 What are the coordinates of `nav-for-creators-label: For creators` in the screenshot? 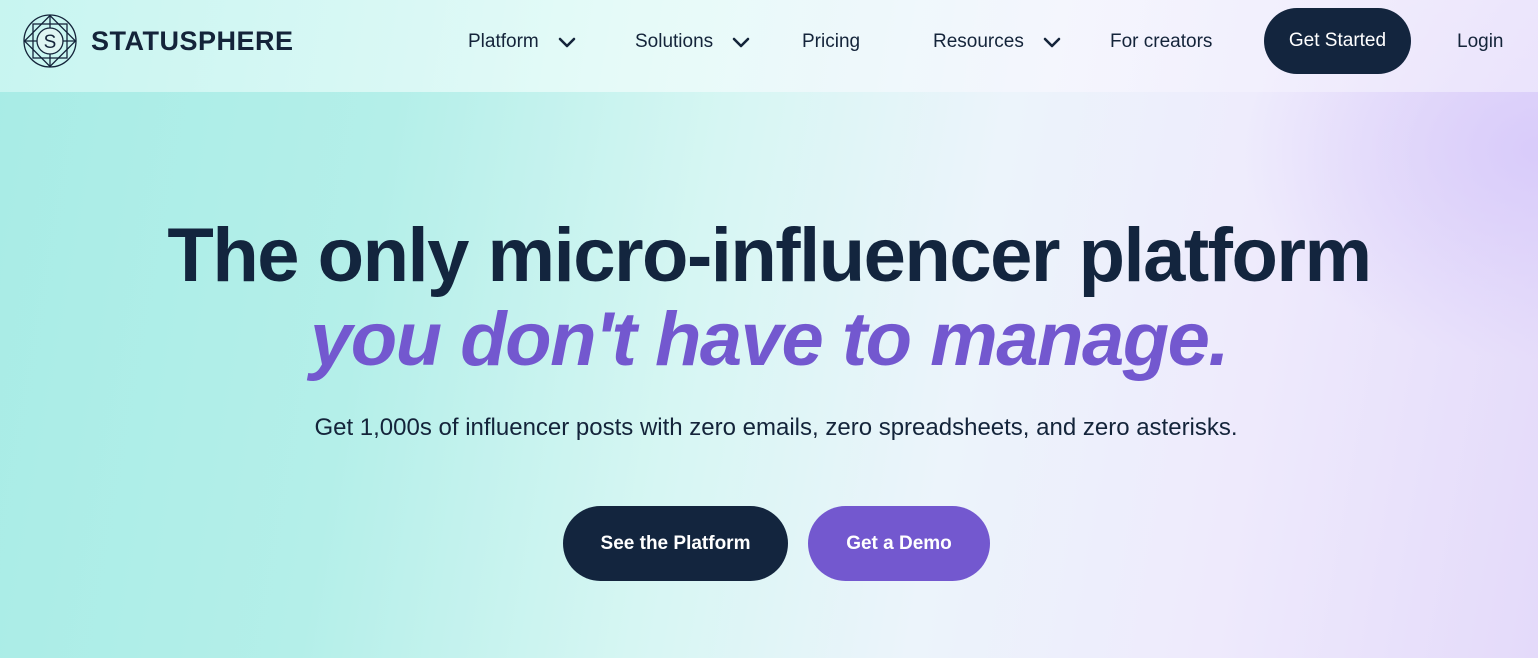 It's located at (1161, 41).